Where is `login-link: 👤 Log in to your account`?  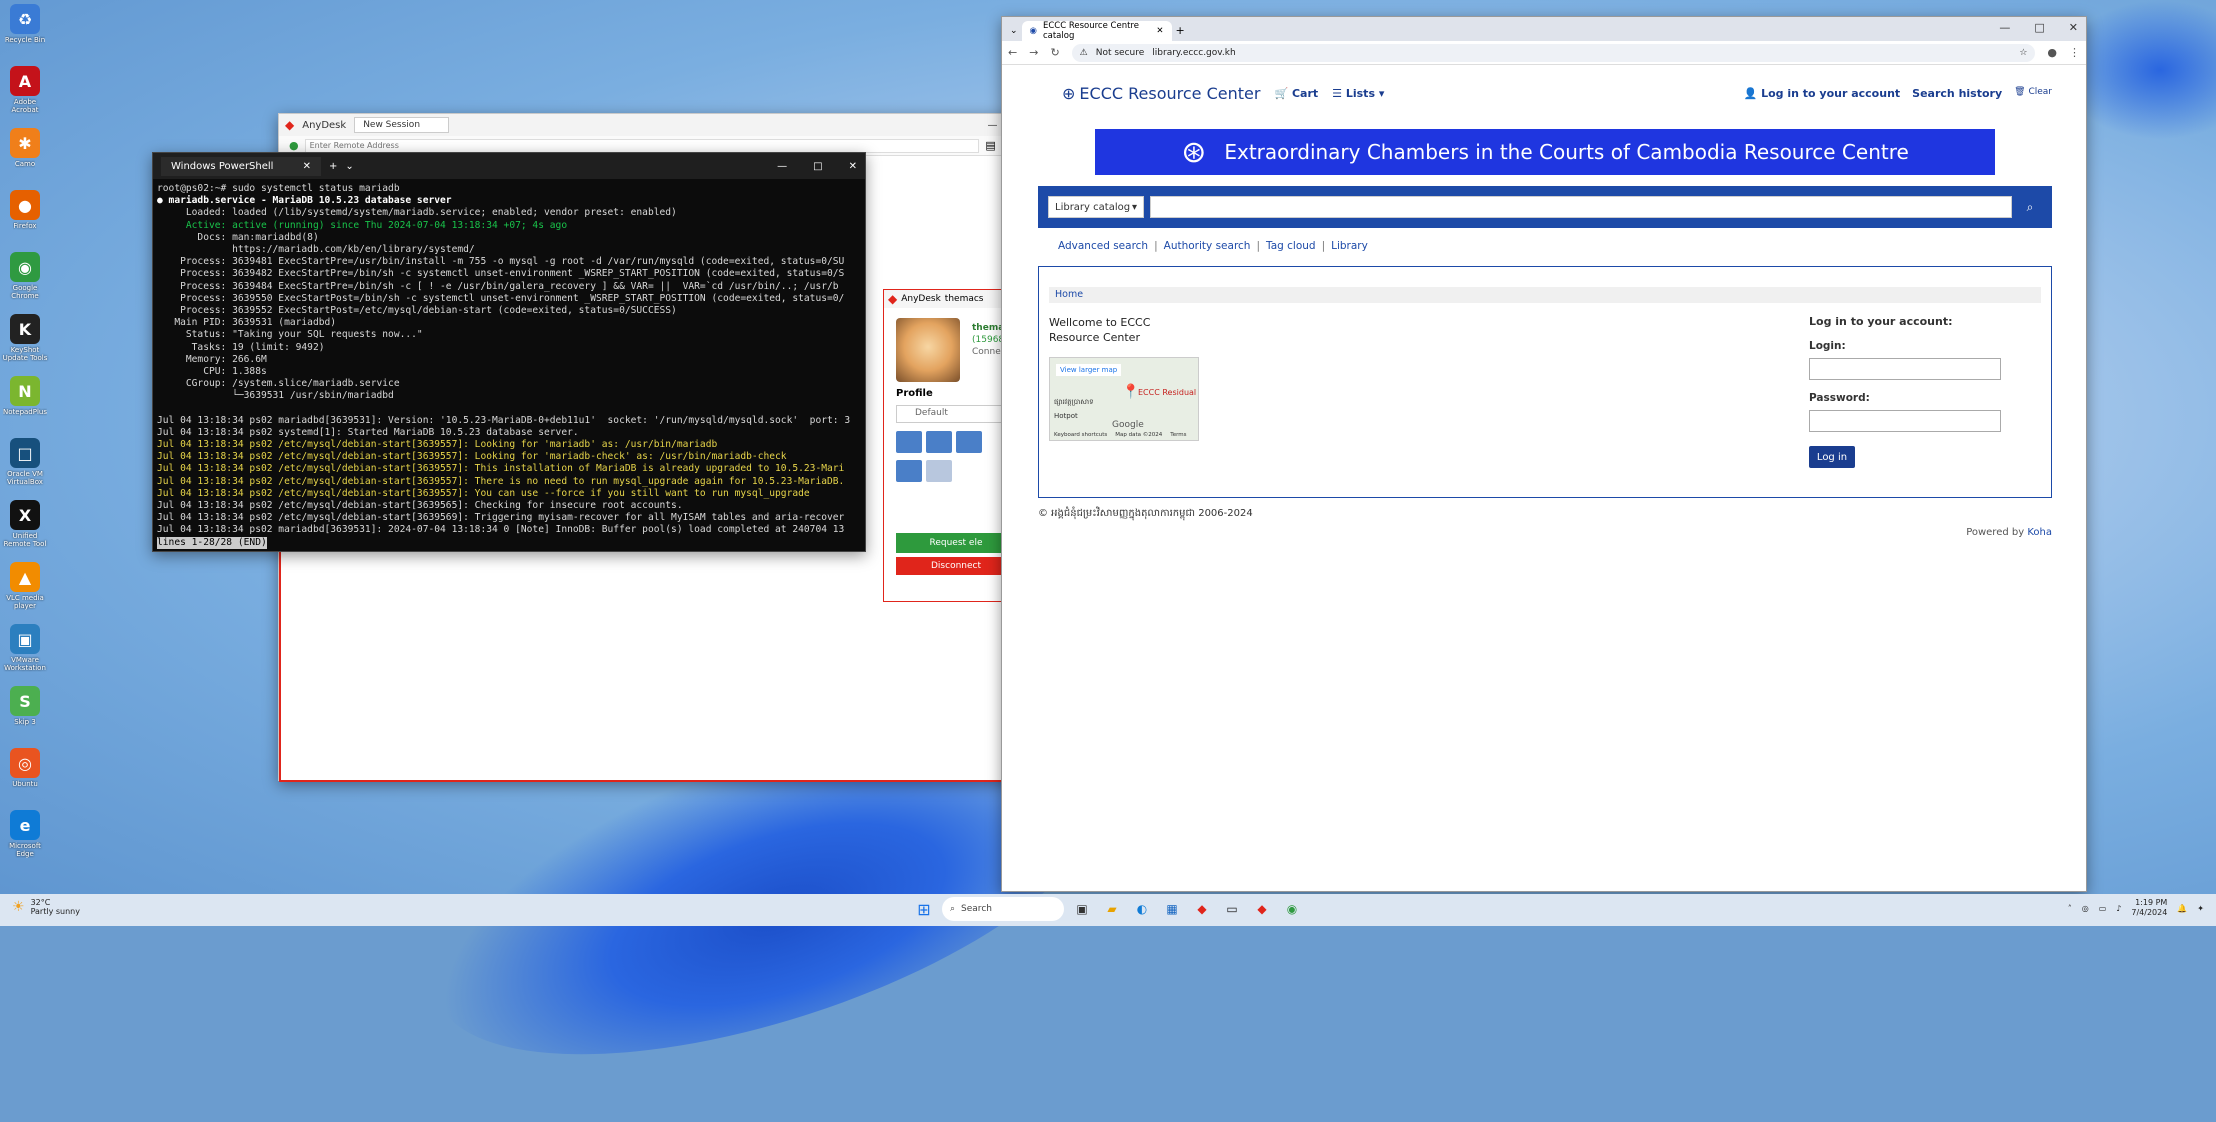
login-link: 👤 Log in to your account is located at coordinates (1822, 93).